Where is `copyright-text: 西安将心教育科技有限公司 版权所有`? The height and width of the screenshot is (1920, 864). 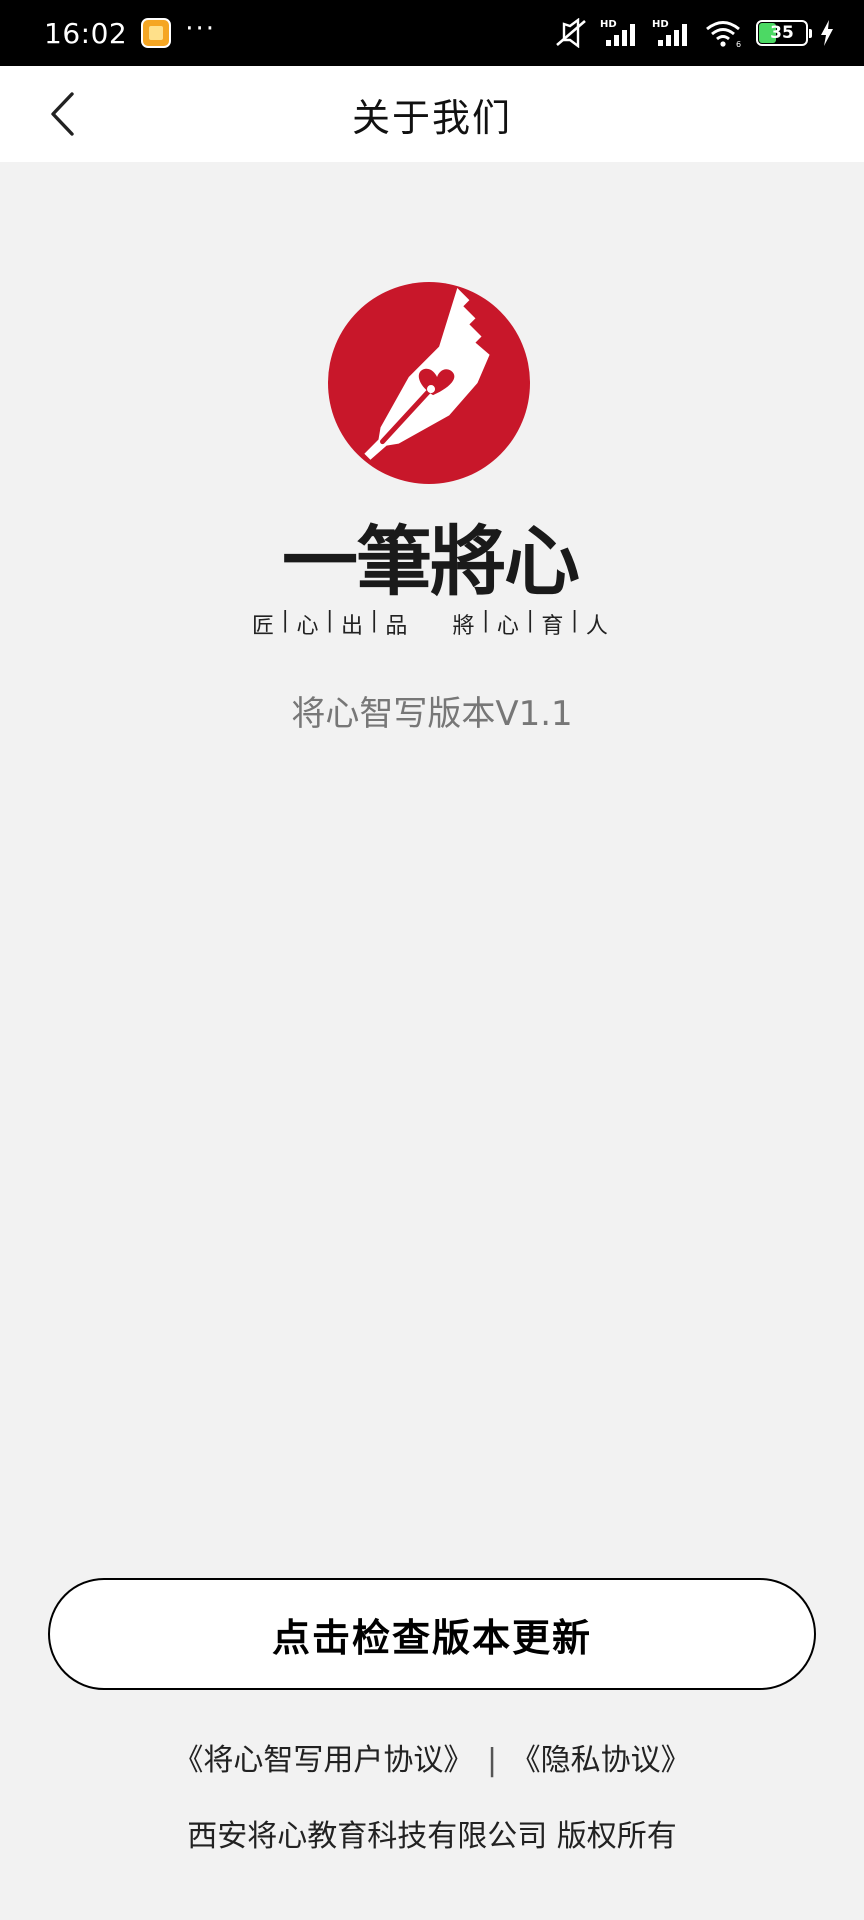 copyright-text: 西安将心教育科技有限公司 版权所有 is located at coordinates (432, 1836).